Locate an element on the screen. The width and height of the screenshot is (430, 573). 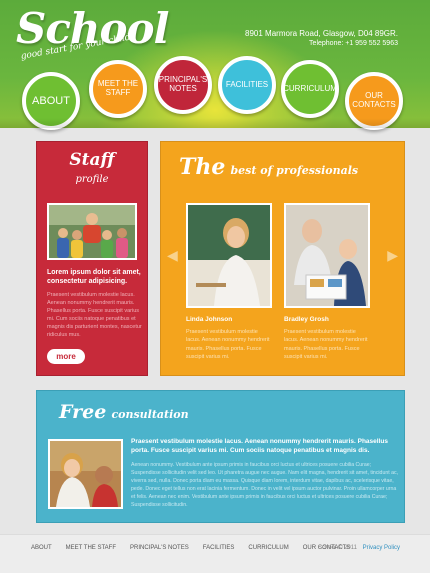
staff-photo-illustration is located at coordinates (92, 231).